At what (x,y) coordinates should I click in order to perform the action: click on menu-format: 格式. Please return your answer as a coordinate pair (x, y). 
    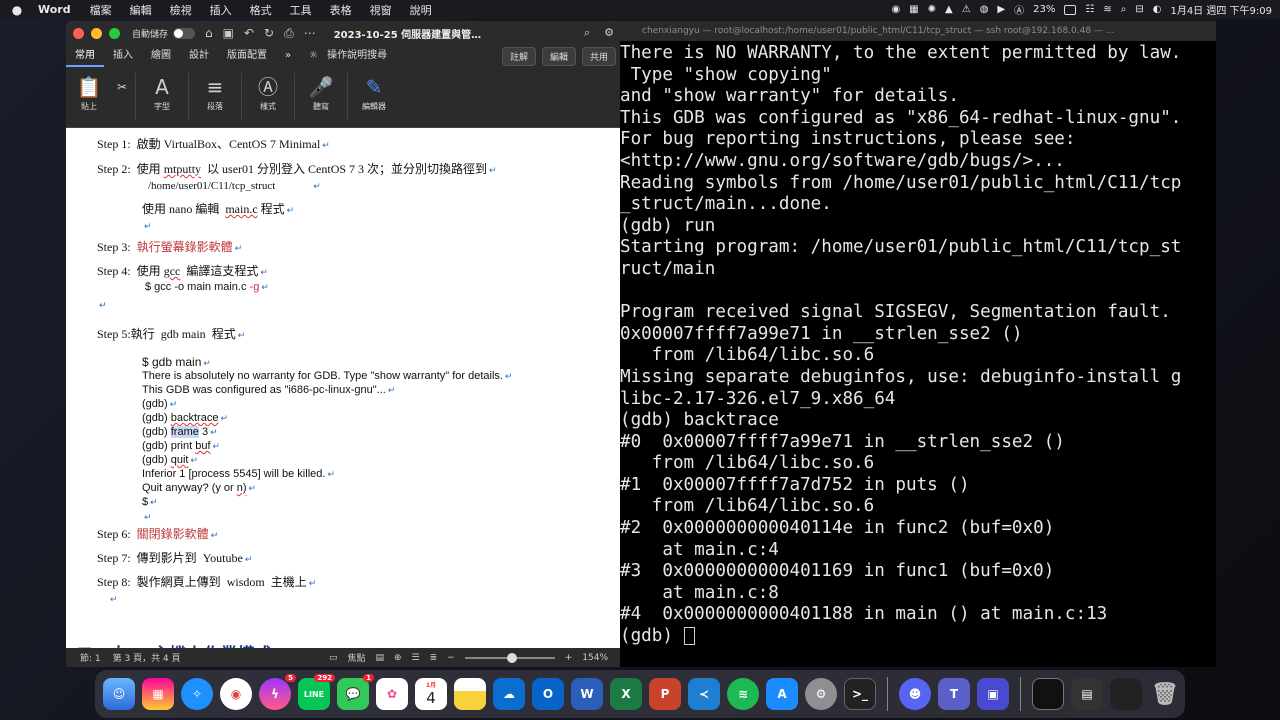
    Looking at the image, I should click on (261, 10).